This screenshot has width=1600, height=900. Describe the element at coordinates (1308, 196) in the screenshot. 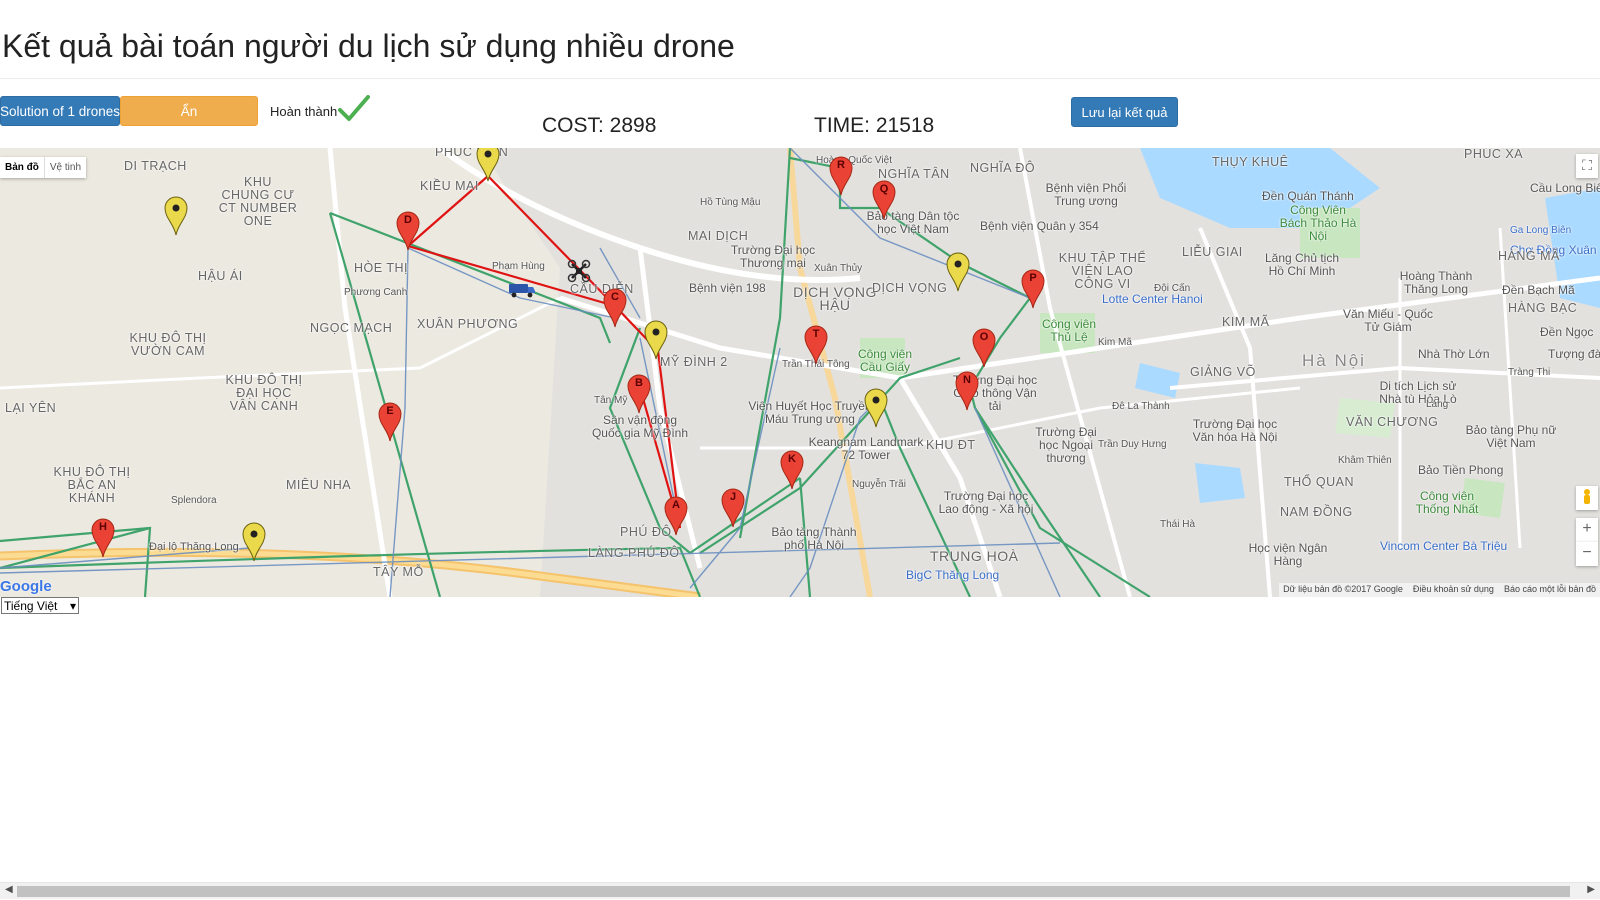

I see `map-label: Đền Quán Thánh` at that location.